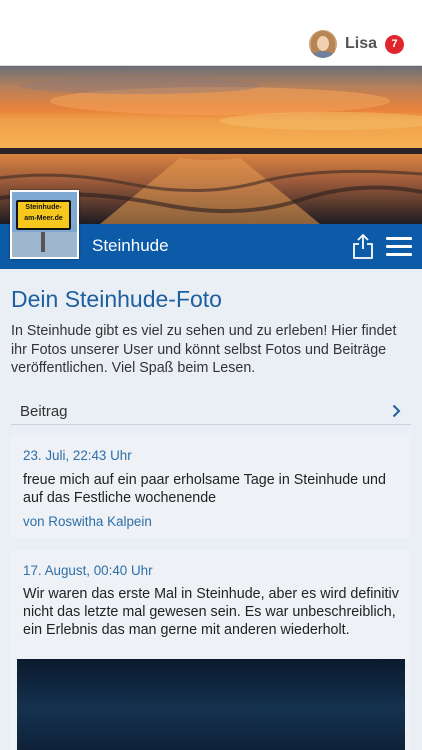  I want to click on post-author: von Roswitha Kalpein, so click(87, 521).